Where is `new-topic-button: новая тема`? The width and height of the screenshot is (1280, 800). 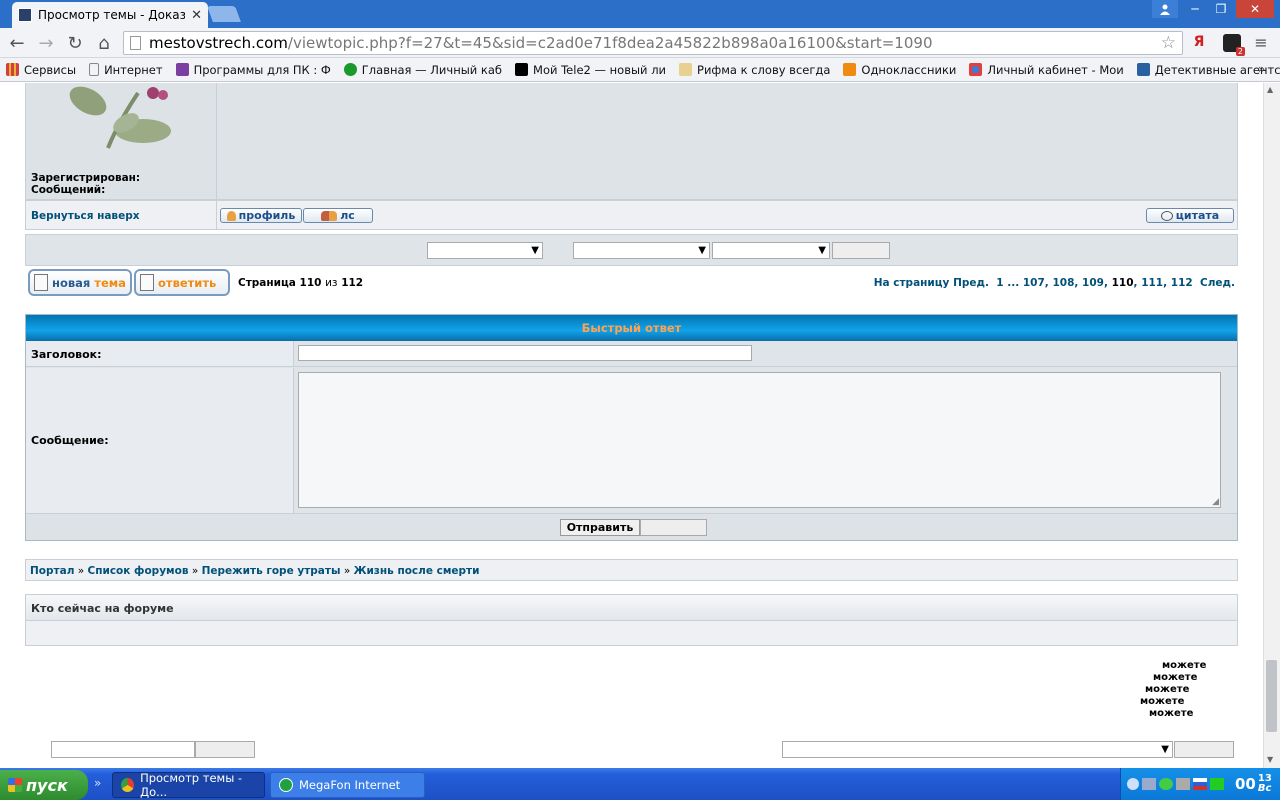
new-topic-button: новая тема is located at coordinates (80, 282).